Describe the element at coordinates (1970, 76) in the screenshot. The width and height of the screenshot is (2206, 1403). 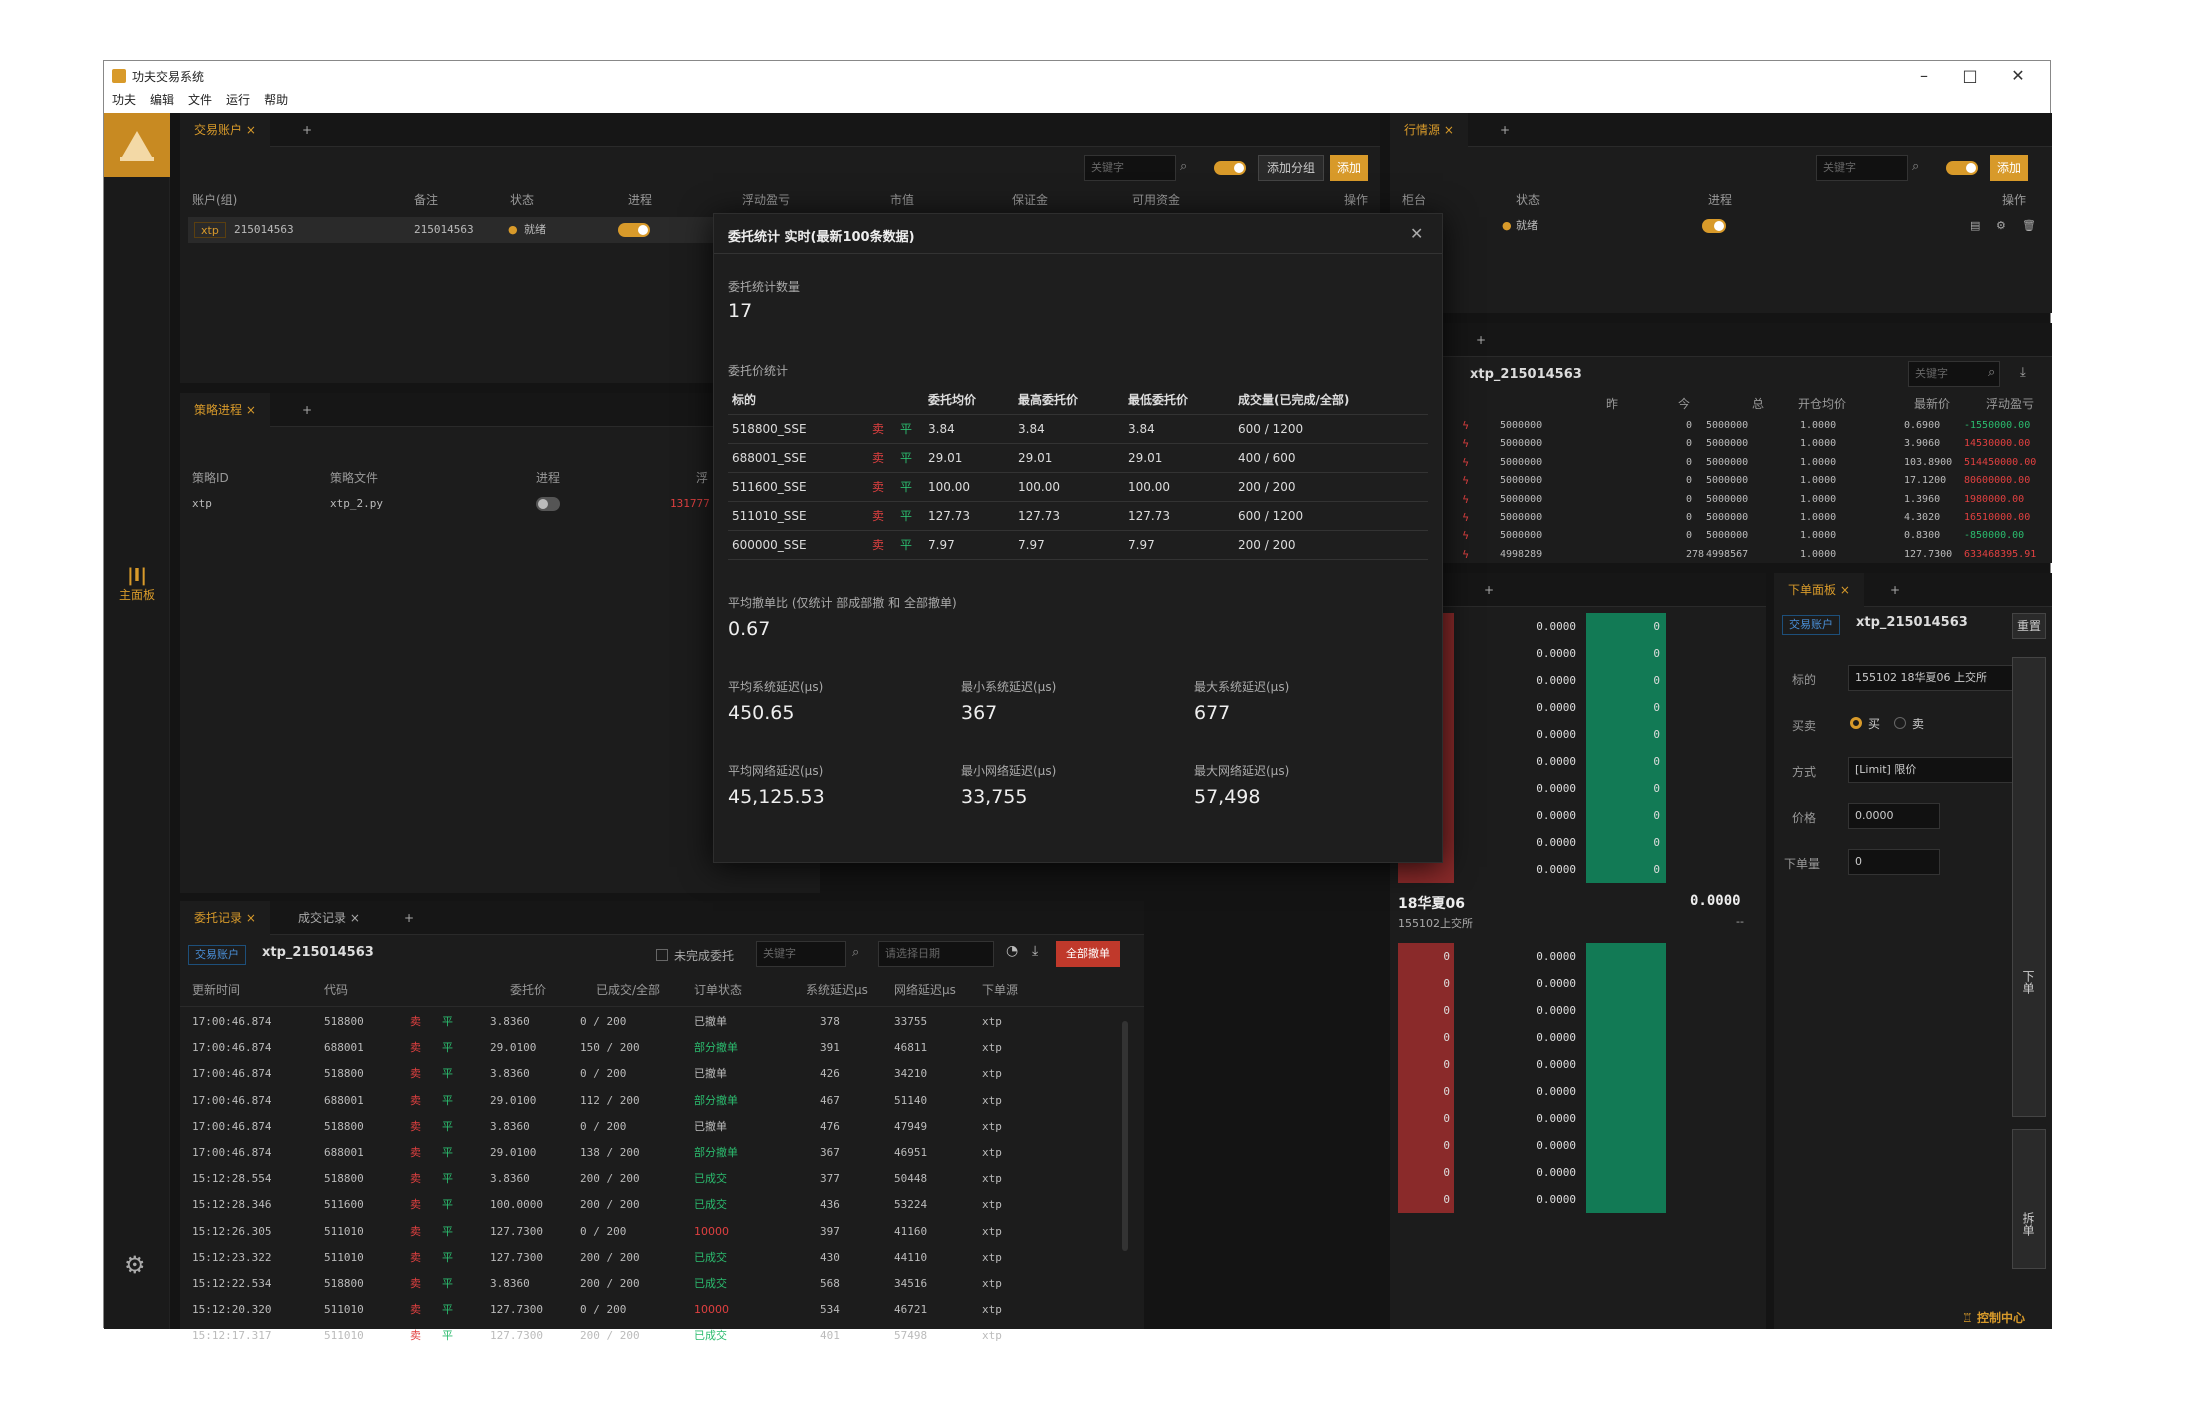
I see `maximize-icon: □` at that location.